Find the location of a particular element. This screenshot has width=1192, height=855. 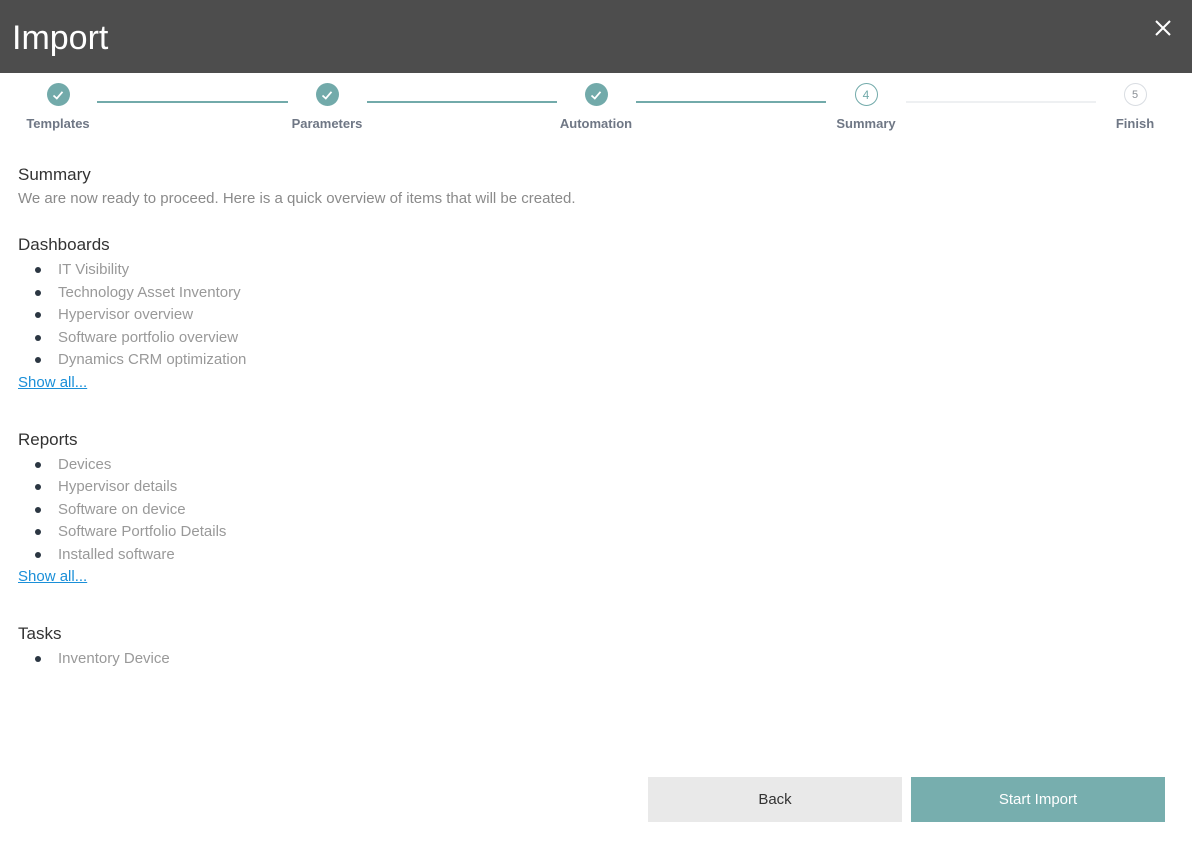

step-label: Summary is located at coordinates (866, 123).